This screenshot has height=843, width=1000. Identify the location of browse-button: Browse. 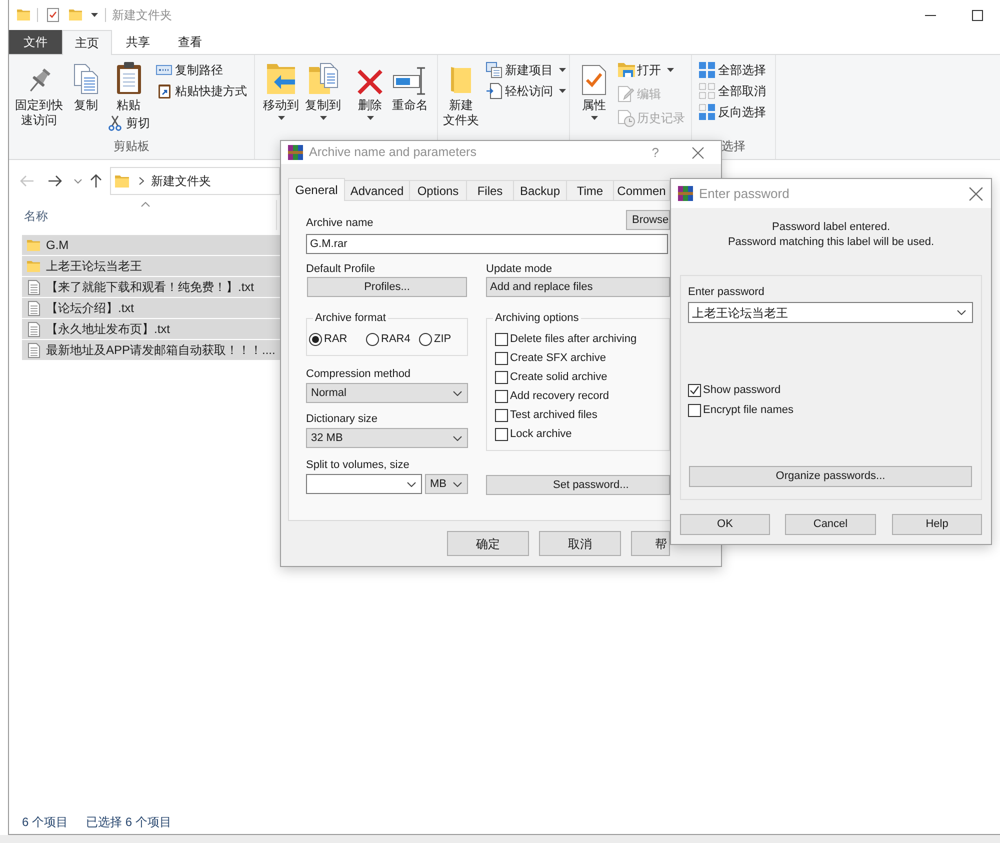
(648, 220).